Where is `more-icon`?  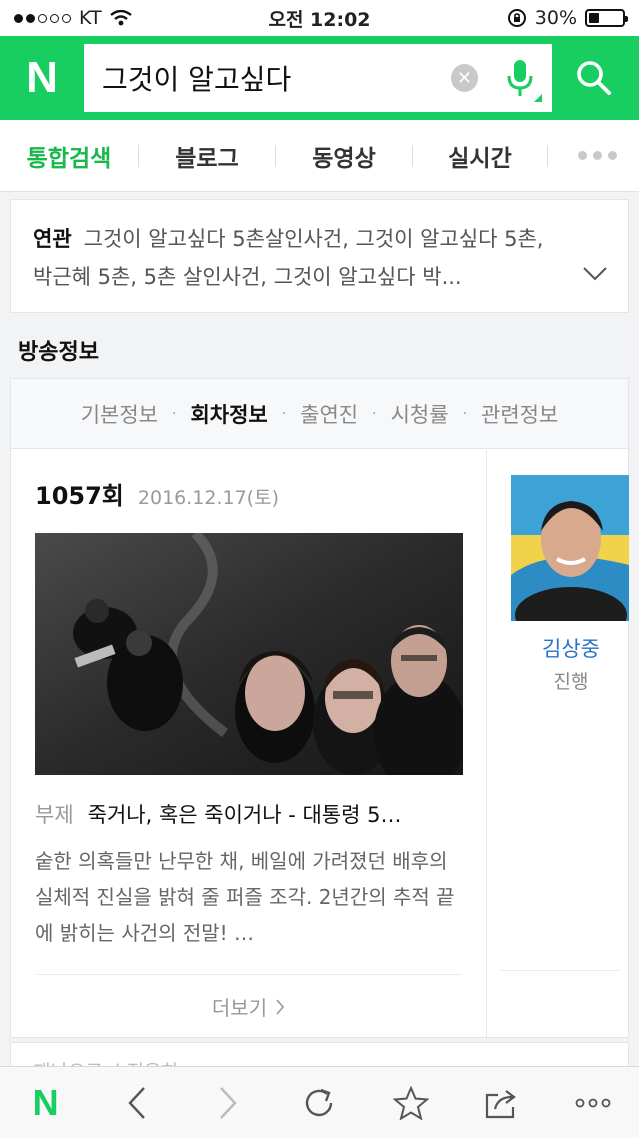 more-icon is located at coordinates (593, 1103).